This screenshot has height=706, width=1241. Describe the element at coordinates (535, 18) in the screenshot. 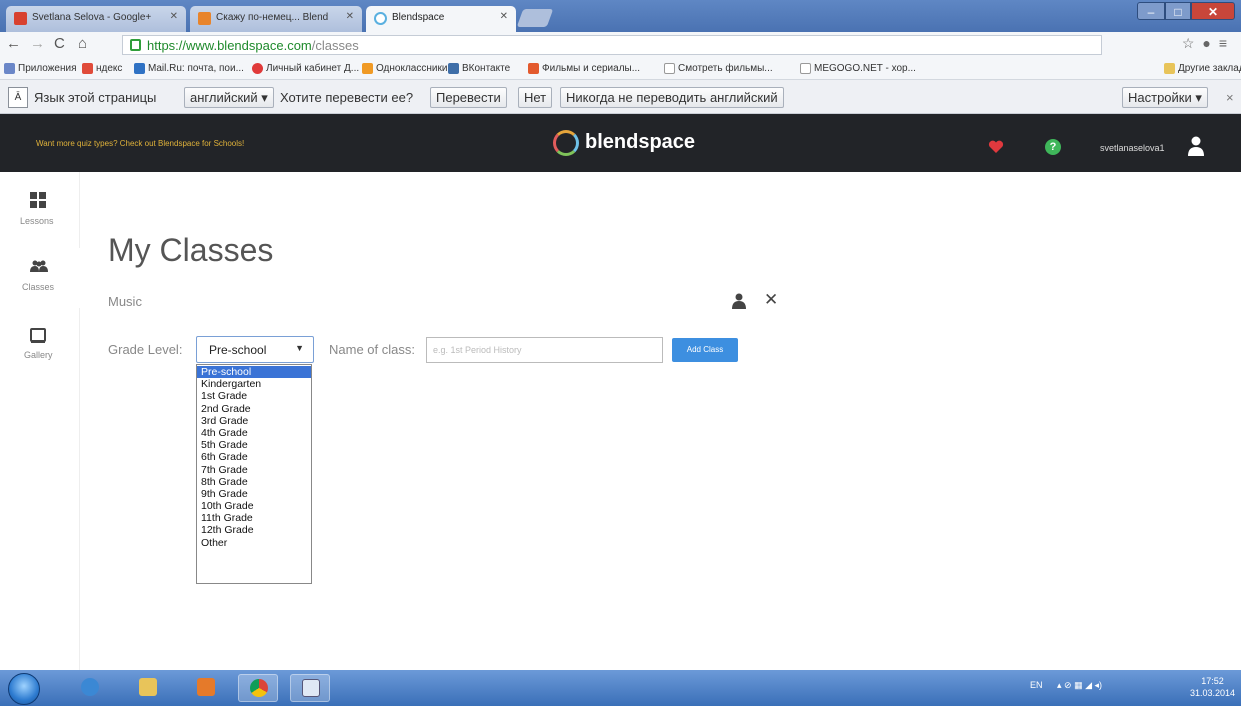

I see `new-tab-button` at that location.